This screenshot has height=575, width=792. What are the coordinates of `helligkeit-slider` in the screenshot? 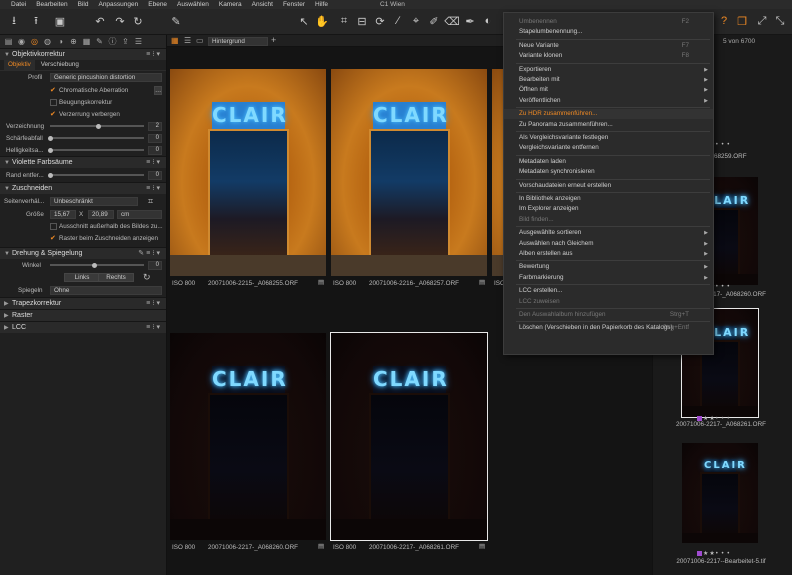 It's located at (97, 150).